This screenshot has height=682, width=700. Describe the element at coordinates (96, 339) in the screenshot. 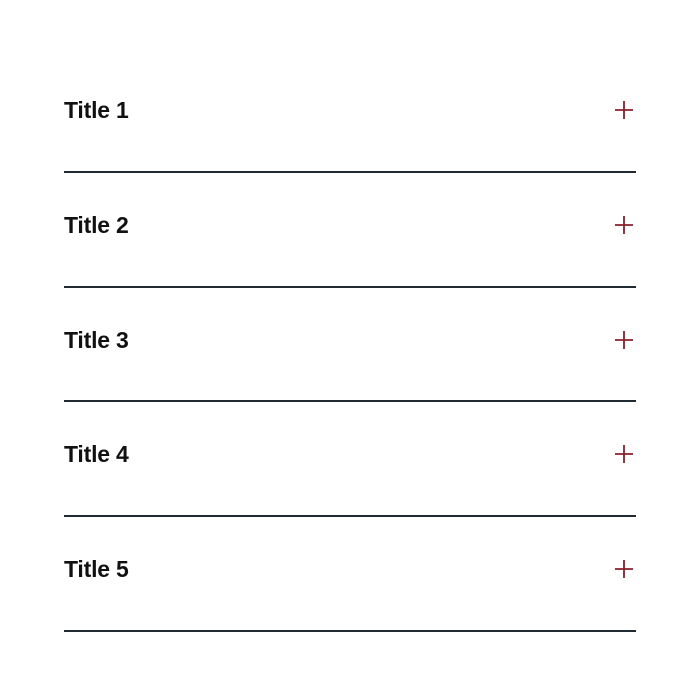

I see `accordion-item-title: Title 3` at that location.